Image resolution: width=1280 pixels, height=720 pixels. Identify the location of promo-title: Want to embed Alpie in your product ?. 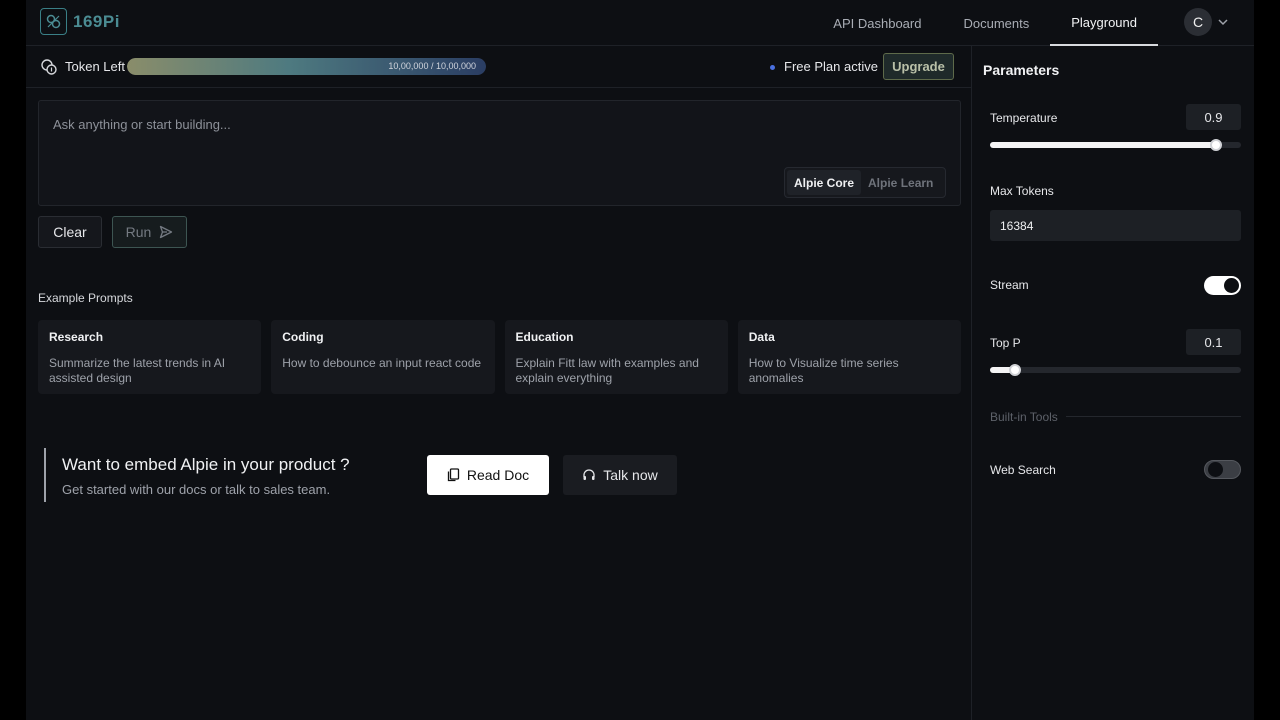
(206, 464).